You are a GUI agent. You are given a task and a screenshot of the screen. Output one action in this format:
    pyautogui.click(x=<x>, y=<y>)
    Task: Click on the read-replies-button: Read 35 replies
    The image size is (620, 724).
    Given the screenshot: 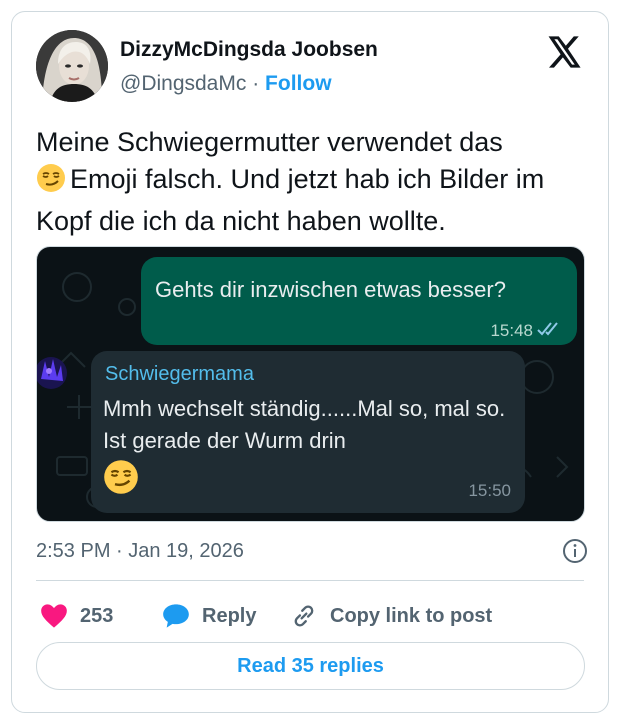 What is the action you would take?
    pyautogui.click(x=310, y=666)
    